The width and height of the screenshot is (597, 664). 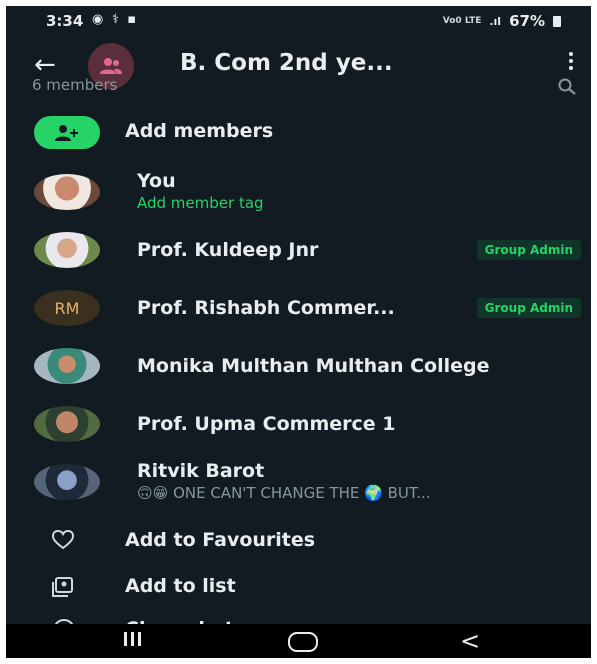 I want to click on network-indicator: Vo0 LTE, so click(x=462, y=20).